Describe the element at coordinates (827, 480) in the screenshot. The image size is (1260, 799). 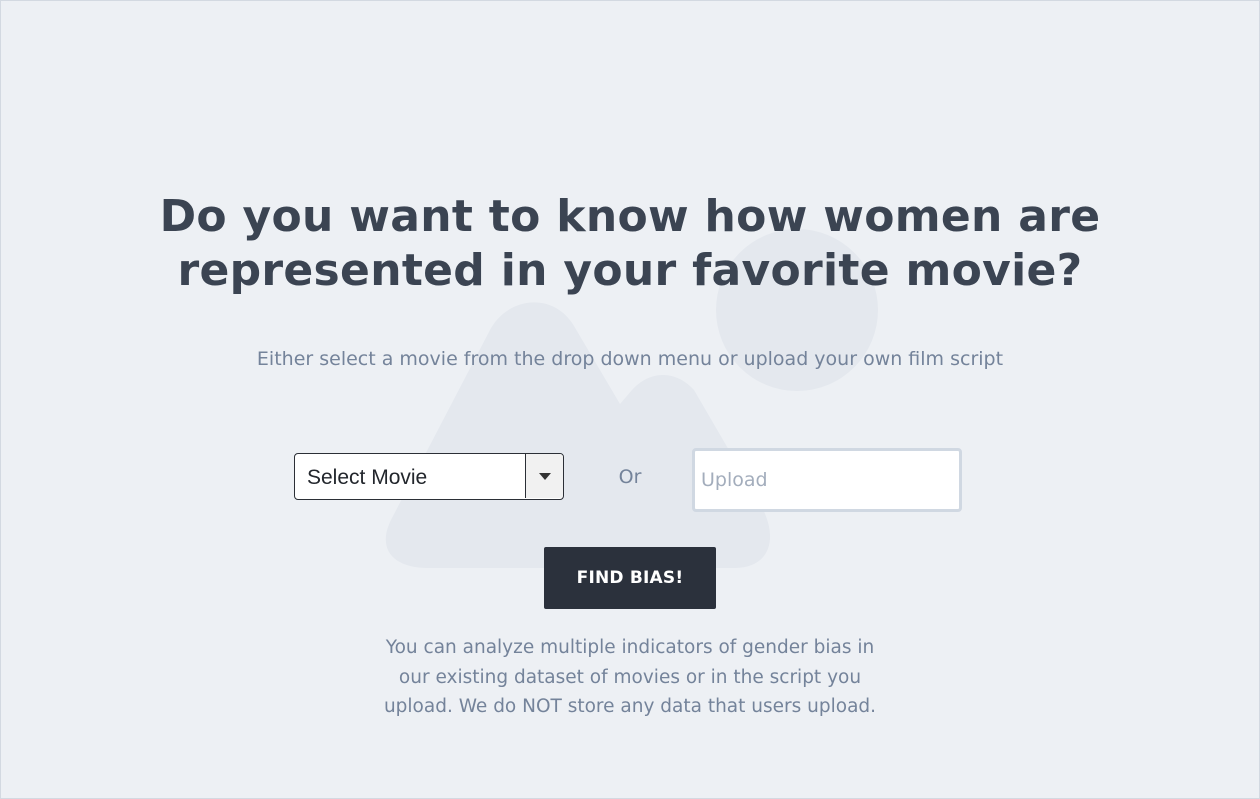
I see `upload-input` at that location.